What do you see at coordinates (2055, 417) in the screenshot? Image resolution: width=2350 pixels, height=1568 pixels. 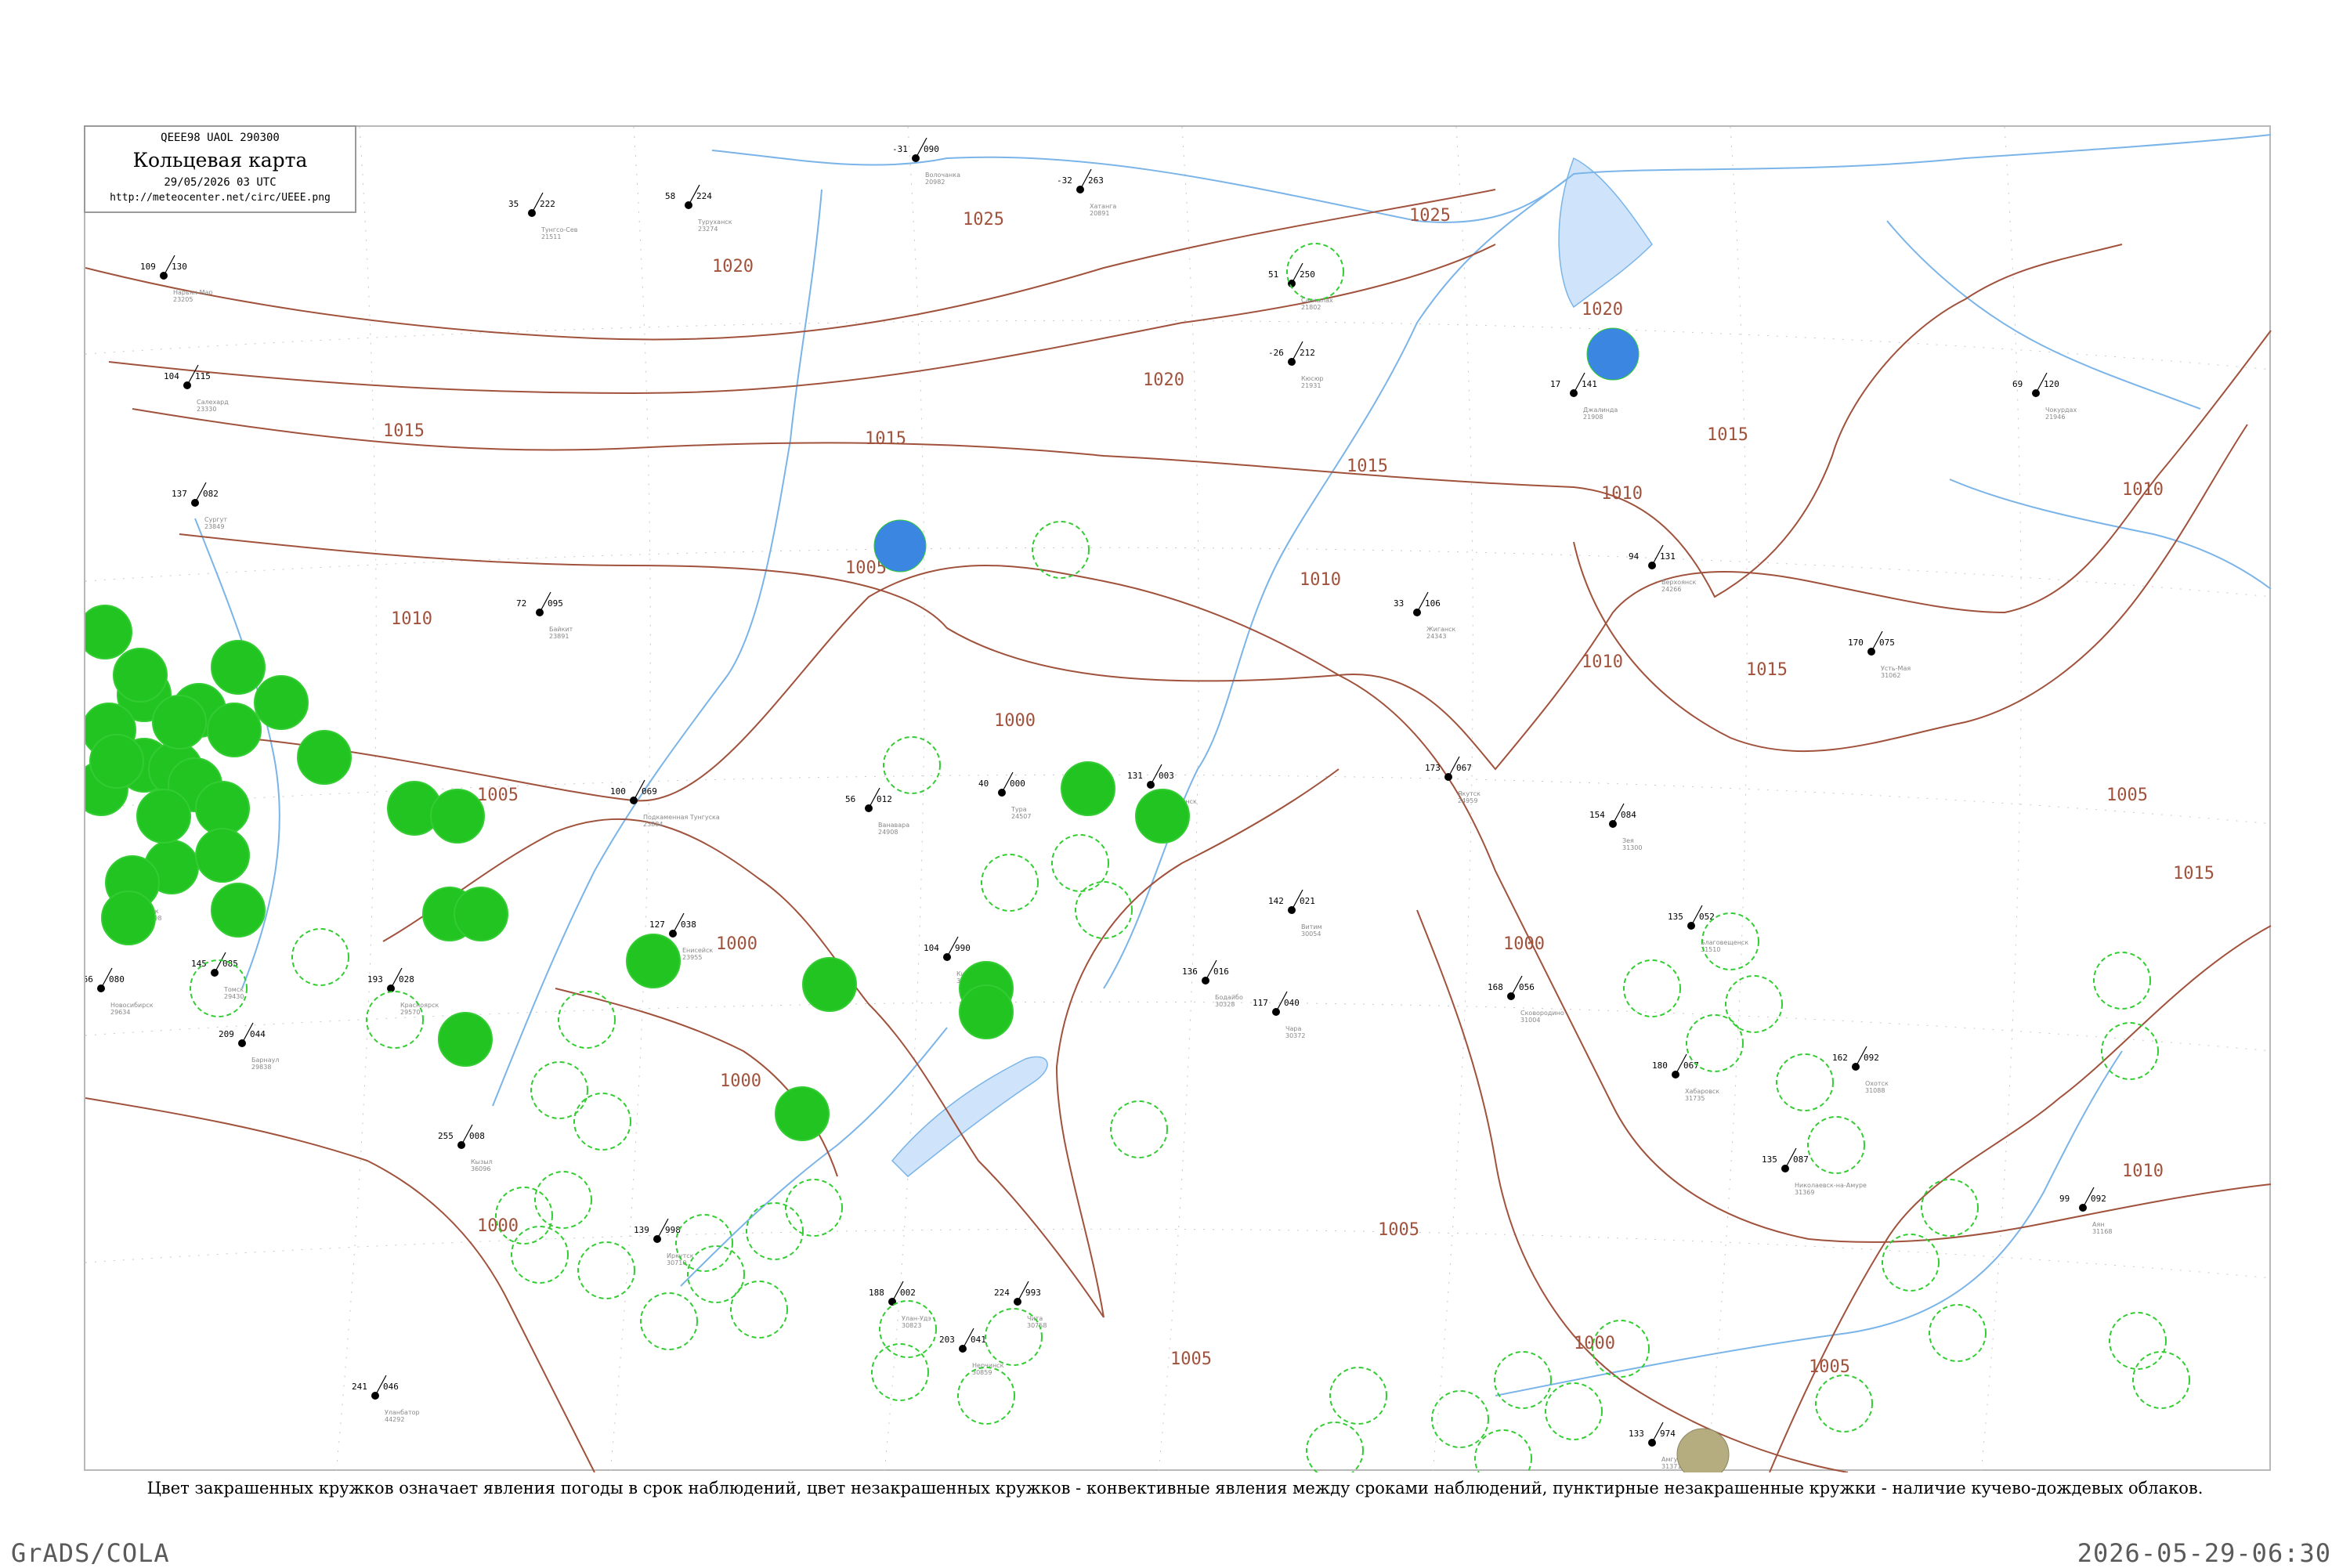 I see `station-index: 21946` at bounding box center [2055, 417].